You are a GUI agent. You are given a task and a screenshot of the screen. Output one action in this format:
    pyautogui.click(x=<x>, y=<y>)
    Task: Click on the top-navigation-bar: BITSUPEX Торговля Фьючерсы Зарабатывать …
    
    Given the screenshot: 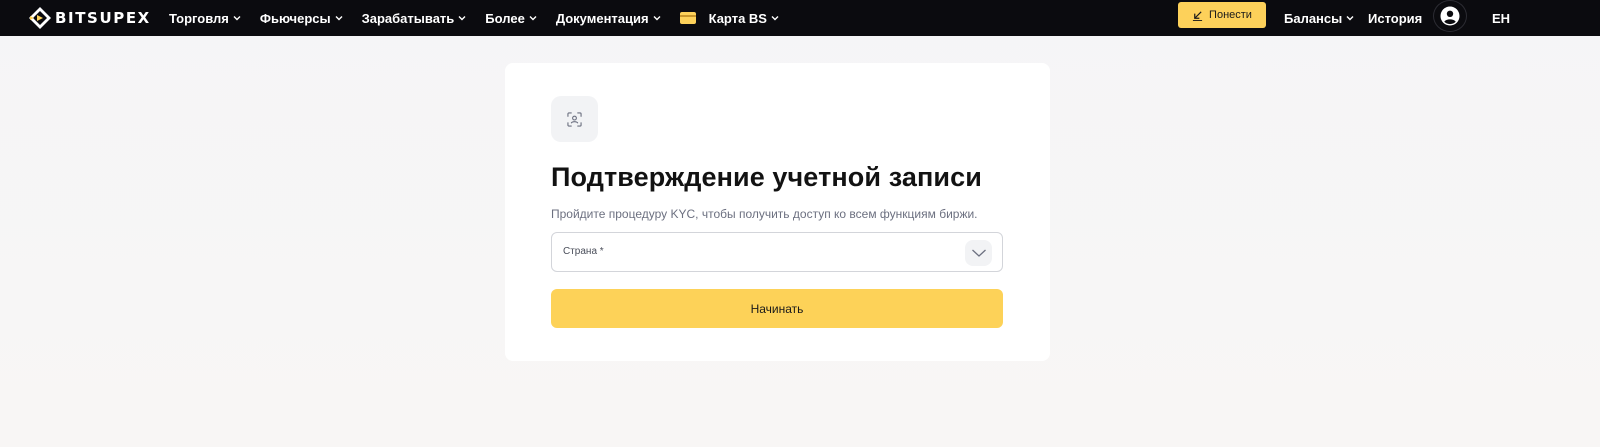 What is the action you would take?
    pyautogui.click(x=800, y=18)
    